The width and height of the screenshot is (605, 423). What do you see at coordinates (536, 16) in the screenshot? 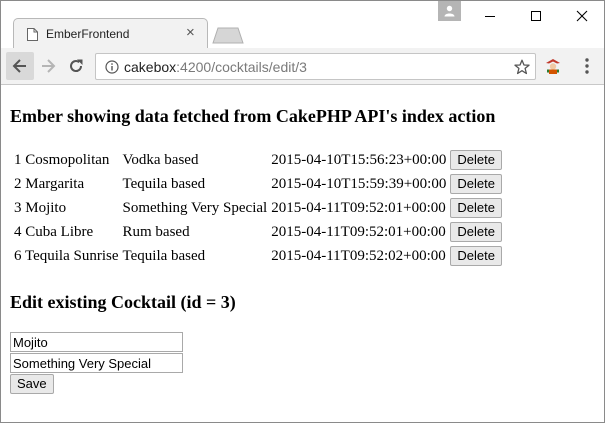
I see `maximize-icon` at bounding box center [536, 16].